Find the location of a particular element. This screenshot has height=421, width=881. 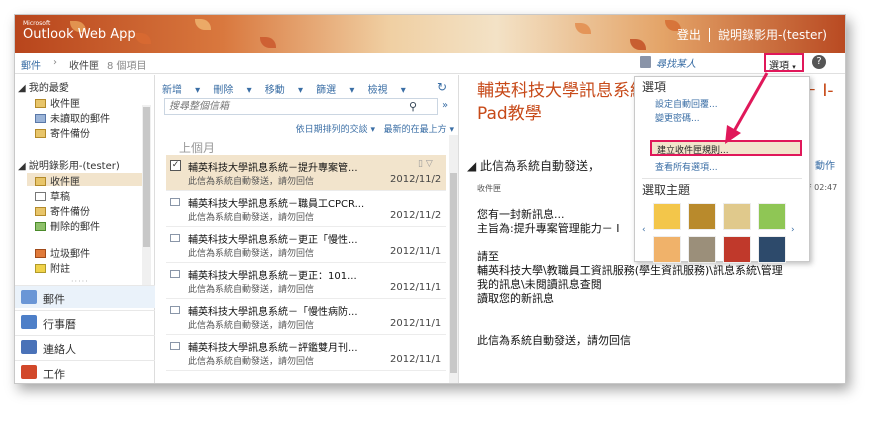

folder-notes: 附註 is located at coordinates (52, 267).